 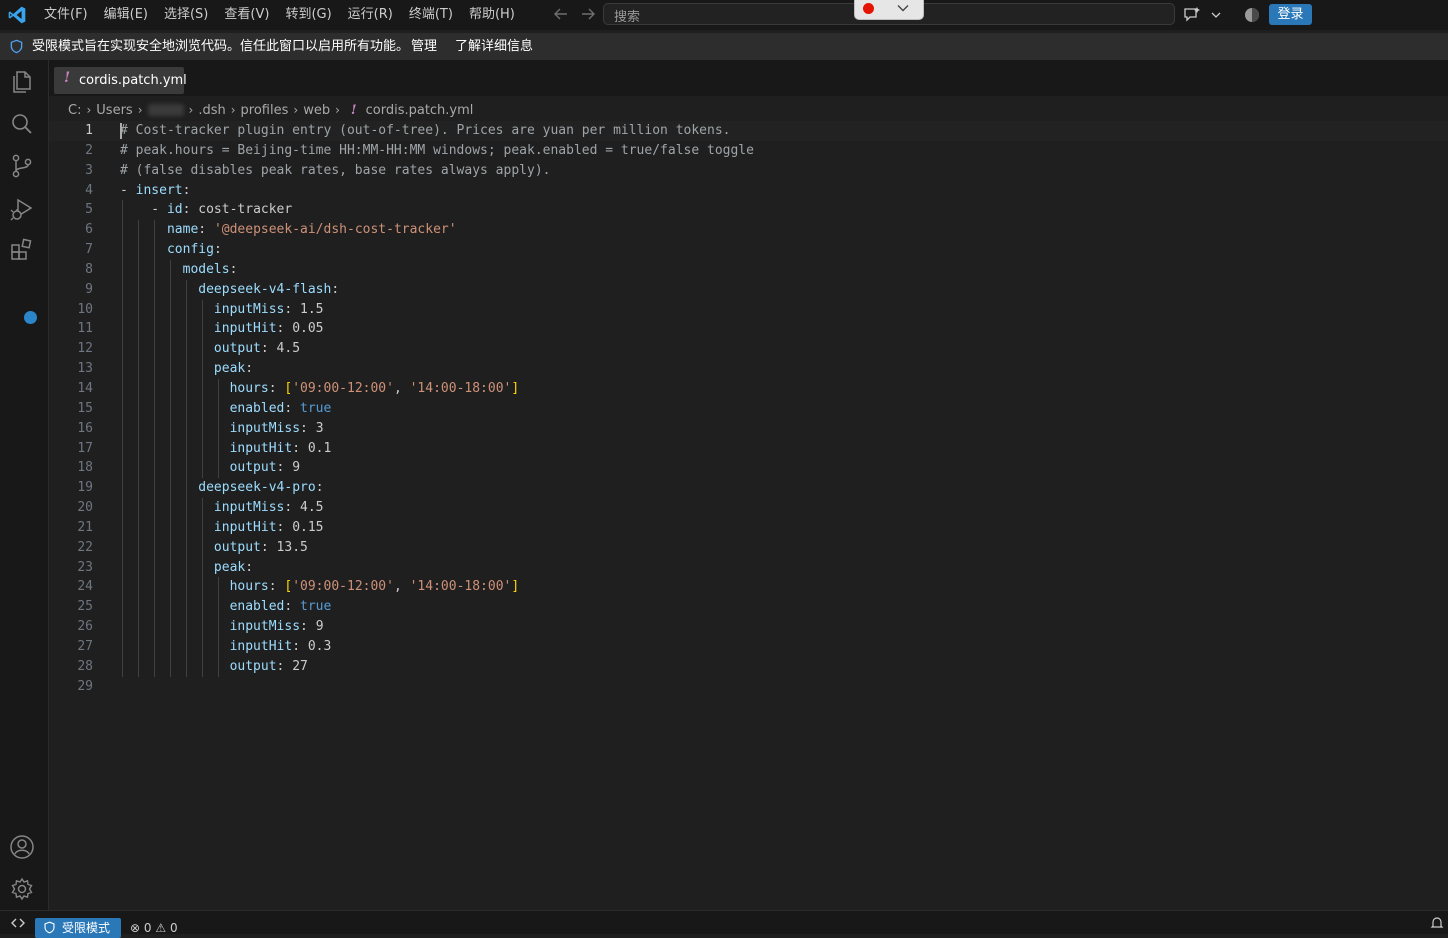 What do you see at coordinates (494, 46) in the screenshot?
I see `learn-more-link: 了解详细信息` at bounding box center [494, 46].